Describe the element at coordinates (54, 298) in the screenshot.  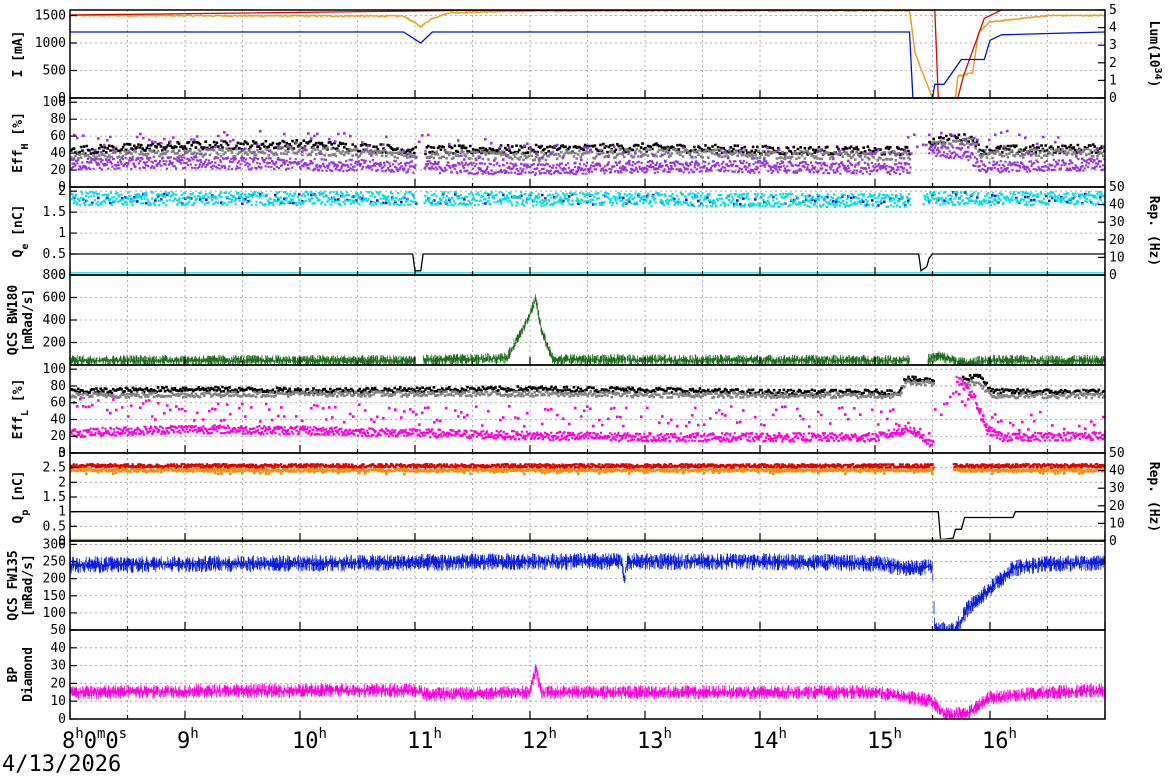
I see `y-tick-label: 600` at that location.